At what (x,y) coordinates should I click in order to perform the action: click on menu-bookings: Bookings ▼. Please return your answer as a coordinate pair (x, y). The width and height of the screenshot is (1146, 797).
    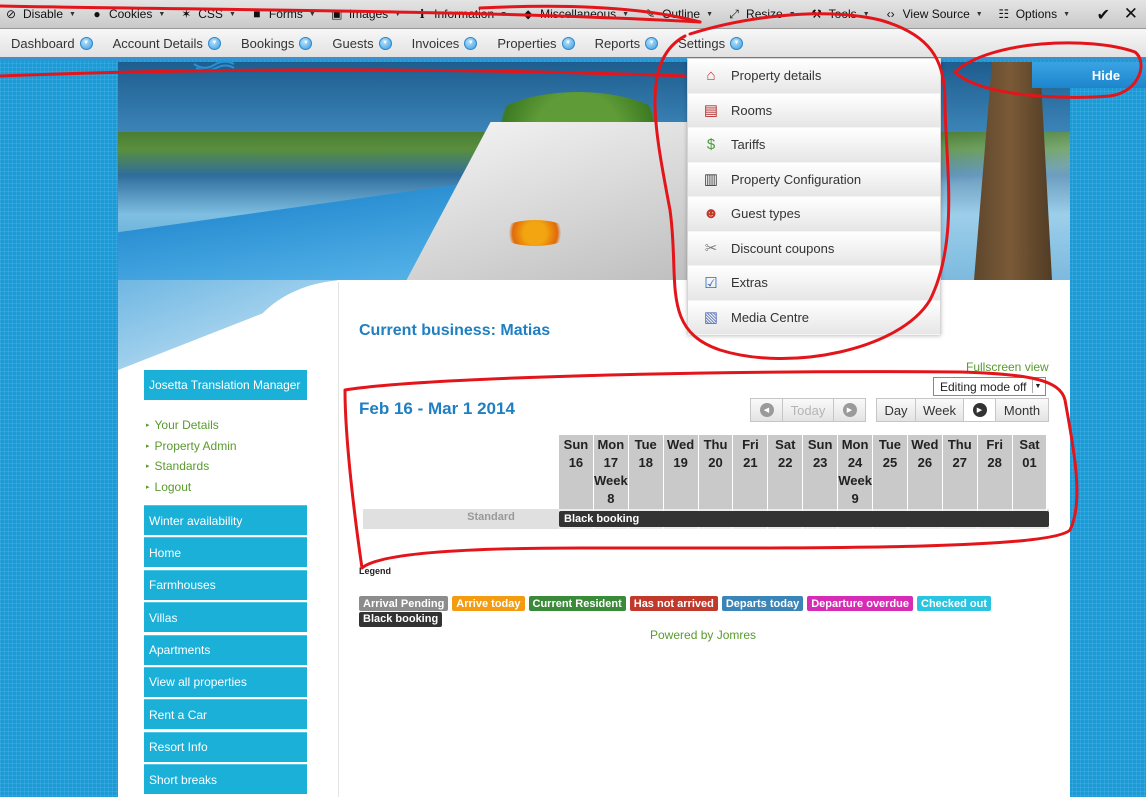
    Looking at the image, I should click on (277, 43).